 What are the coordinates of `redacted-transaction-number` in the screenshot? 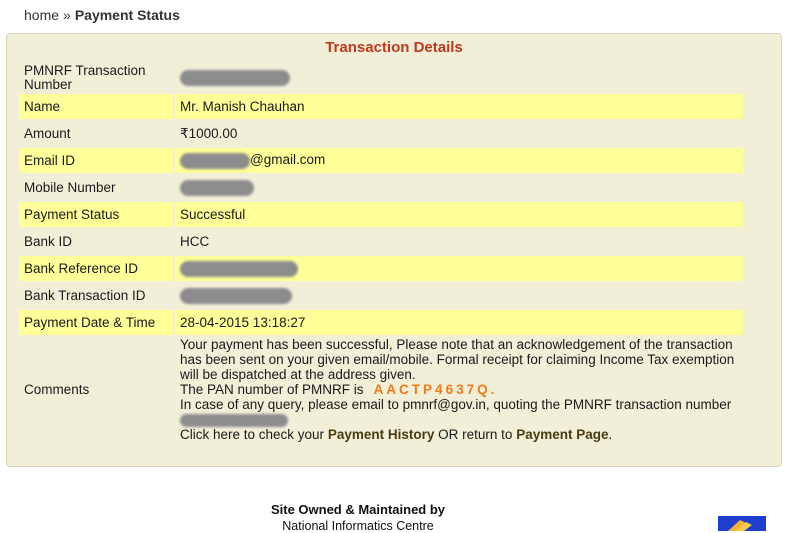 It's located at (235, 78).